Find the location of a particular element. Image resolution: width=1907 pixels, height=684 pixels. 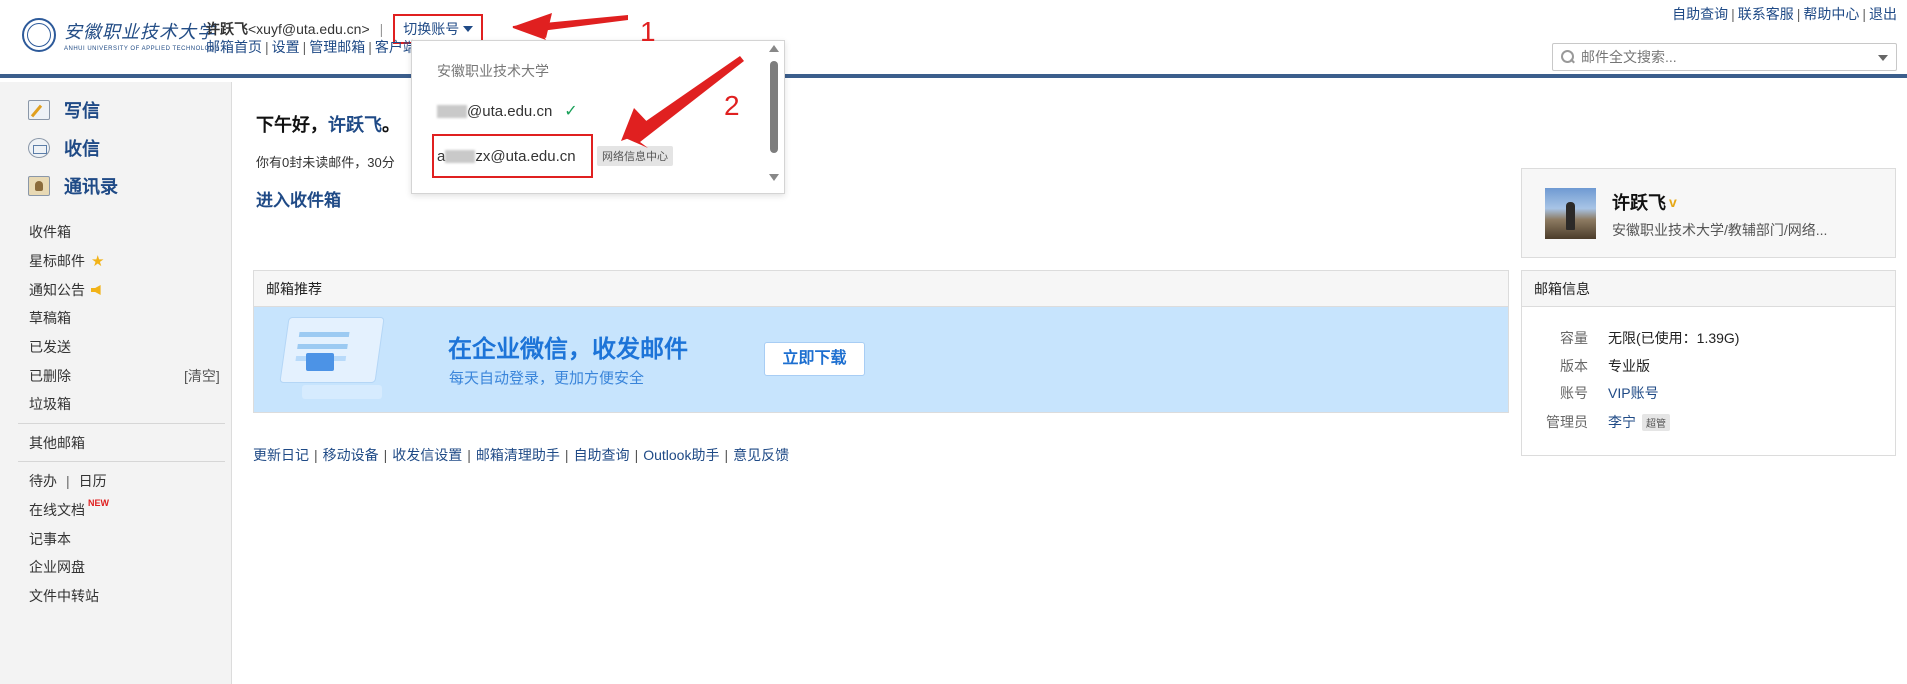

account-option-current: @uta.edu.cn ✓ is located at coordinates (507, 111).